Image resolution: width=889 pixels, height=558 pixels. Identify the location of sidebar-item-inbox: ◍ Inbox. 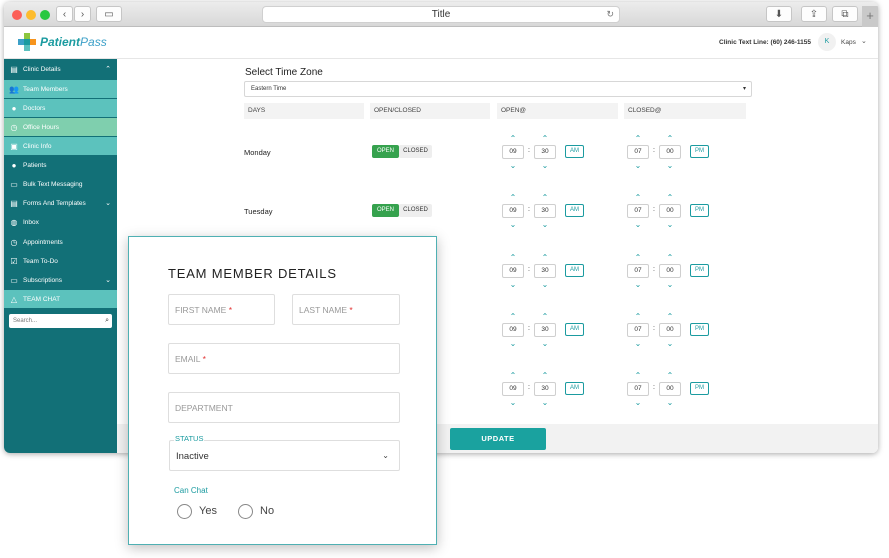
(60, 222).